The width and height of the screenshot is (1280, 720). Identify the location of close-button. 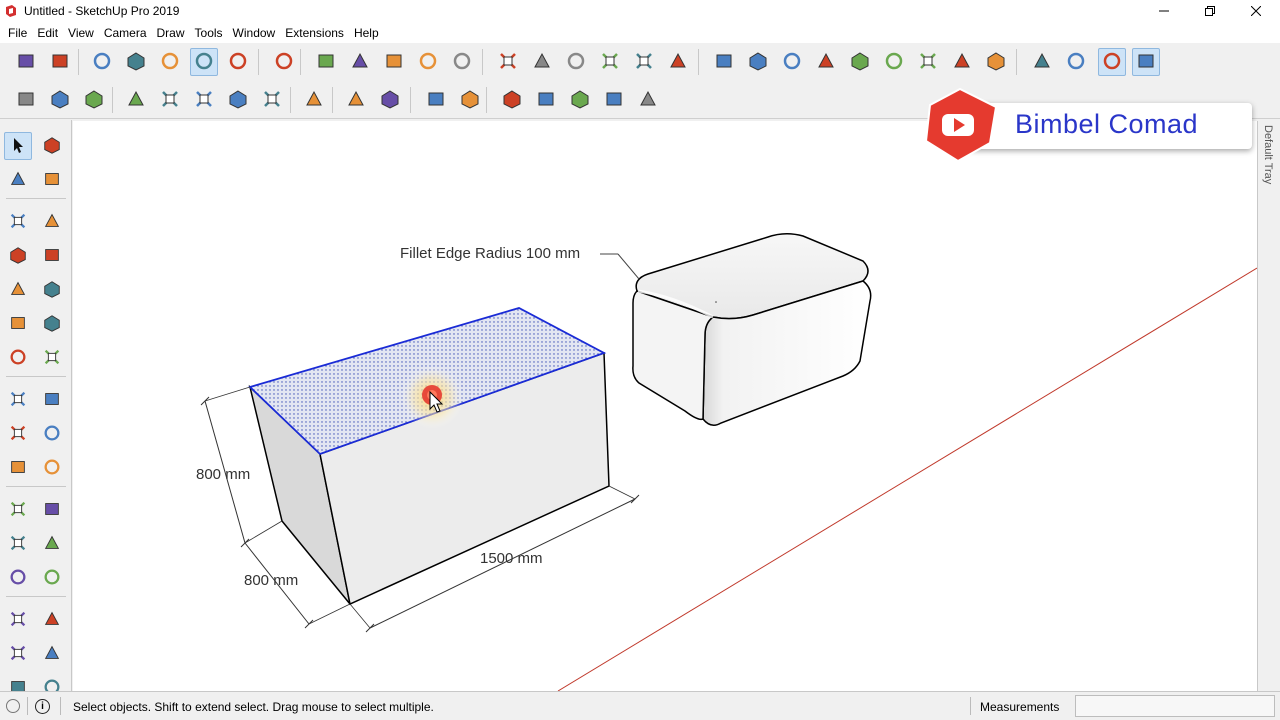
(1256, 11).